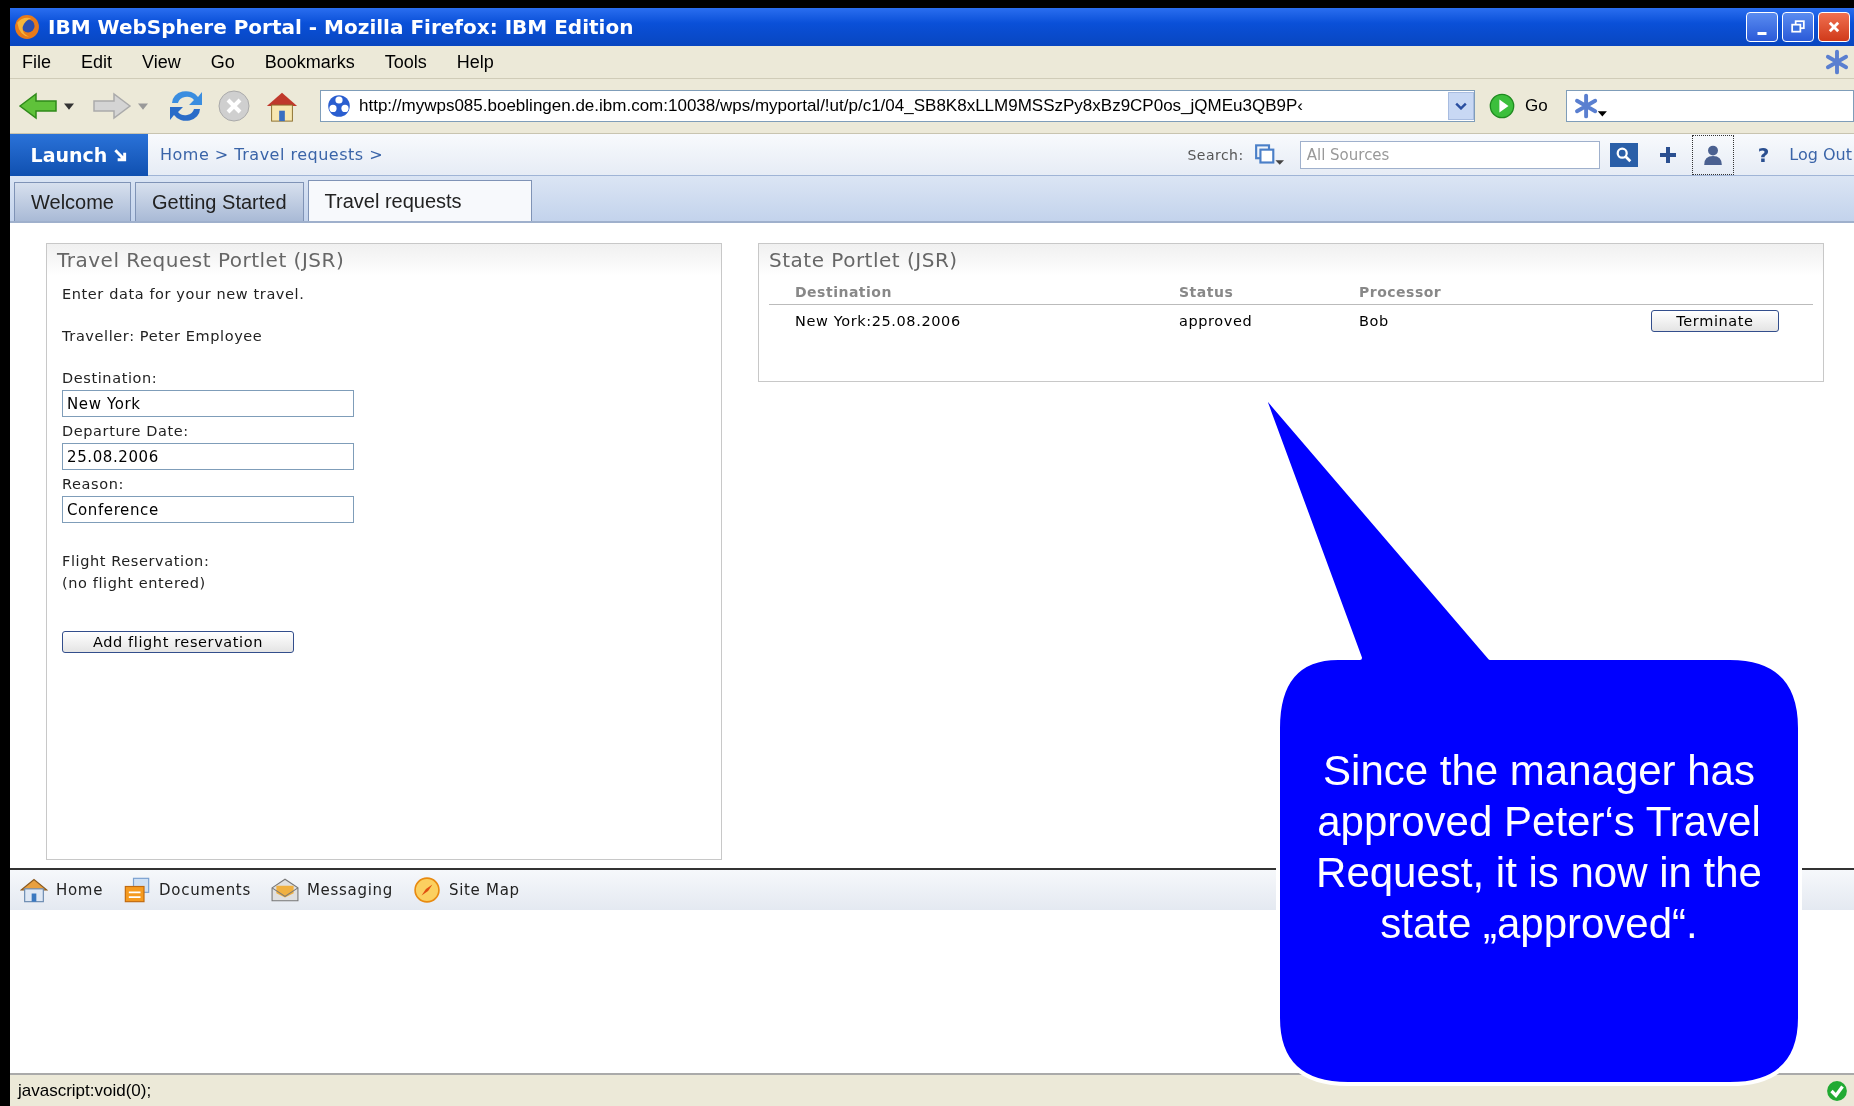 This screenshot has height=1106, width=1854. I want to click on documents-icon, so click(137, 890).